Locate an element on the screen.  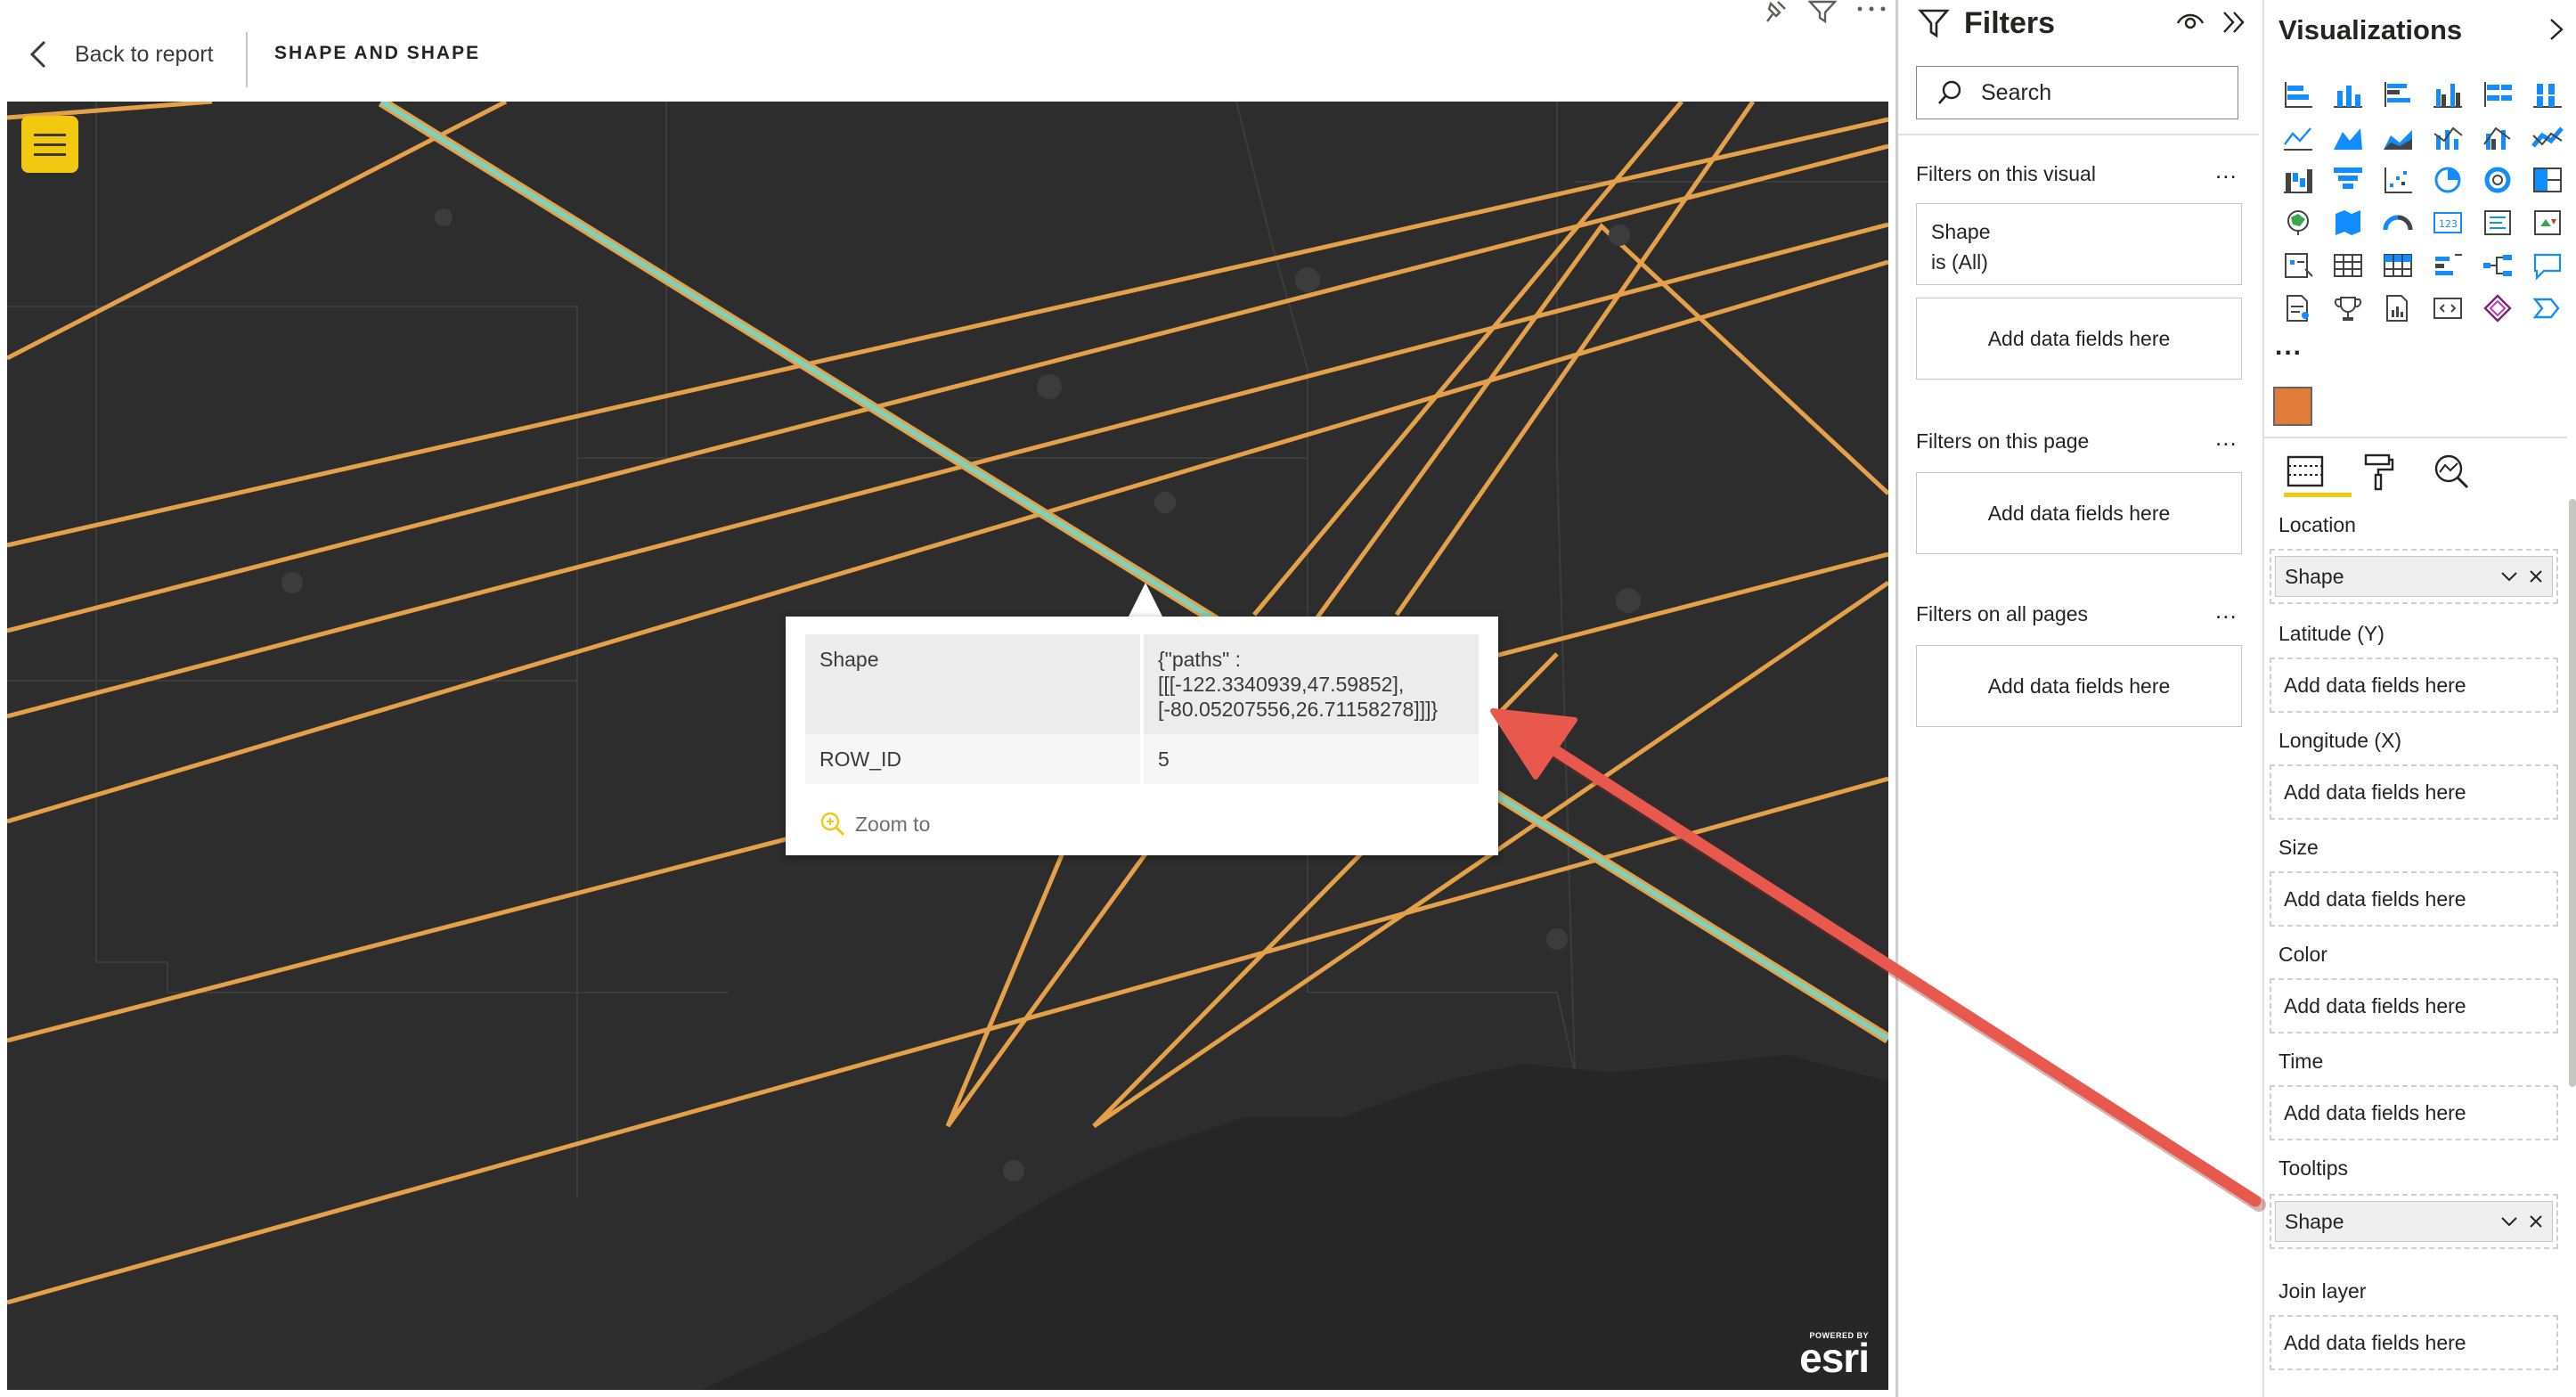
tab-fields is located at coordinates (2317, 471).